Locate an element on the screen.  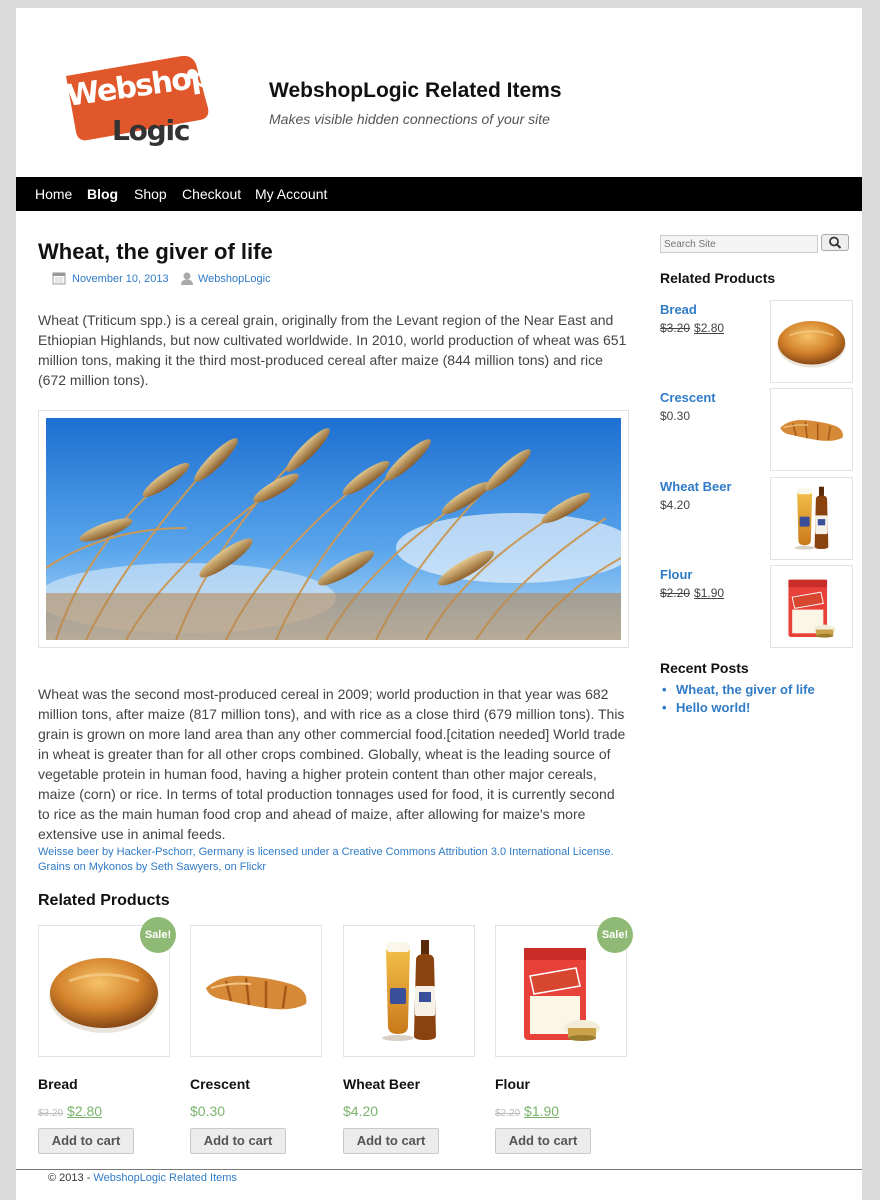
sidebar-product-bread: Bread $3.20 $2.80 is located at coordinates (756, 342).